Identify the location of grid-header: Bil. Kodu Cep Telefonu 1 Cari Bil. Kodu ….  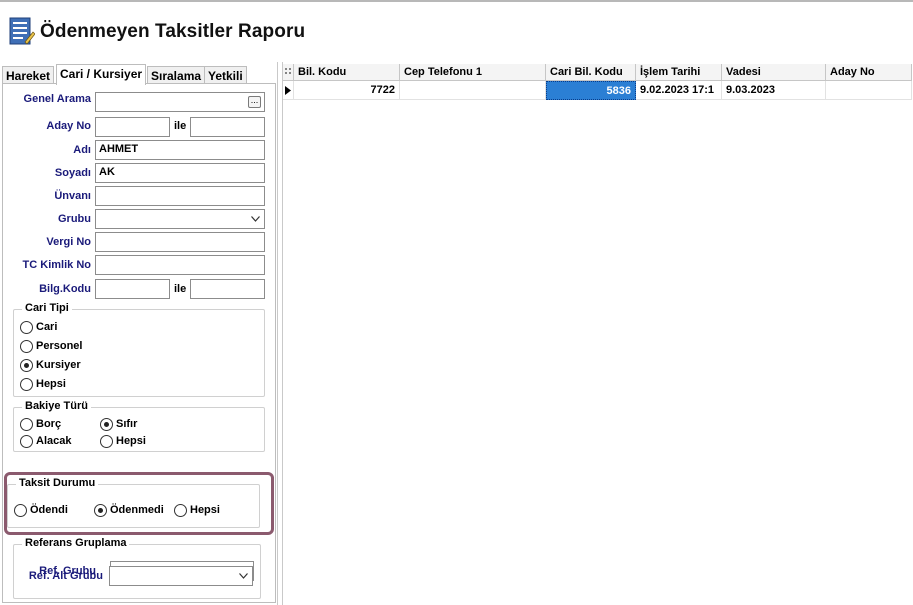
(598, 72).